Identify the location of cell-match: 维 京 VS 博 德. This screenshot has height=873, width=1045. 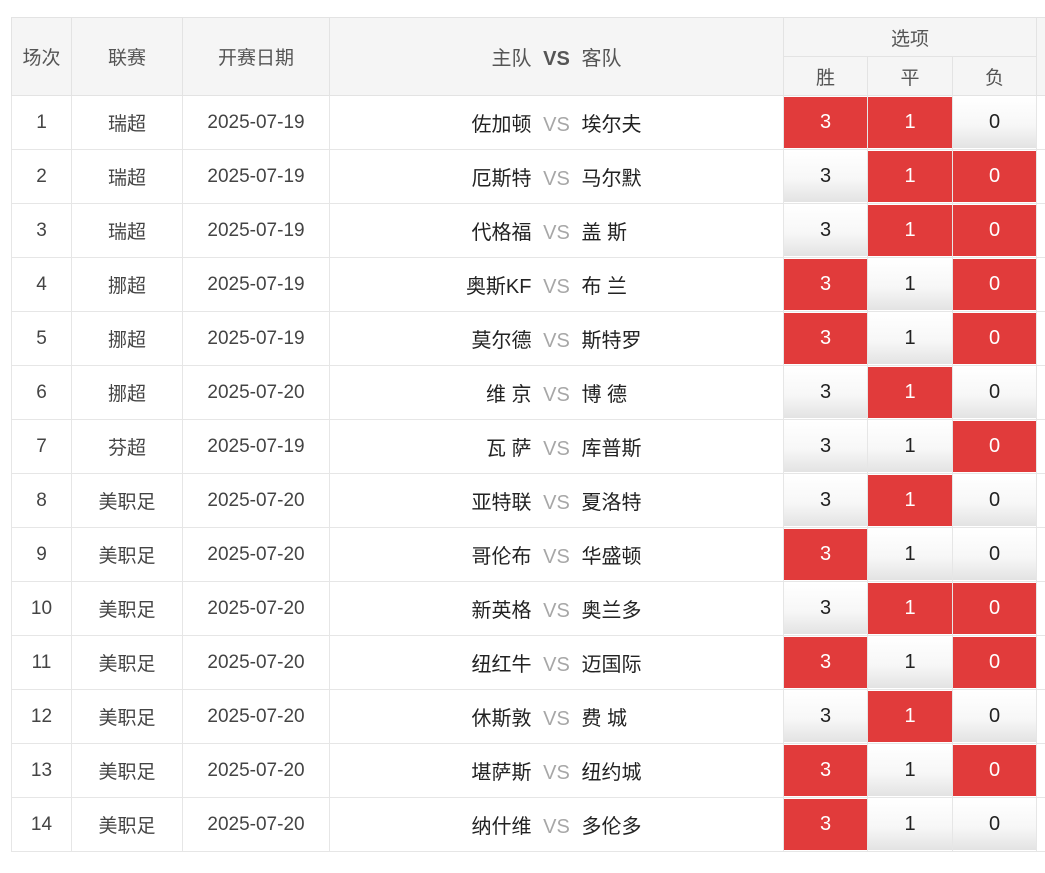
(556, 392).